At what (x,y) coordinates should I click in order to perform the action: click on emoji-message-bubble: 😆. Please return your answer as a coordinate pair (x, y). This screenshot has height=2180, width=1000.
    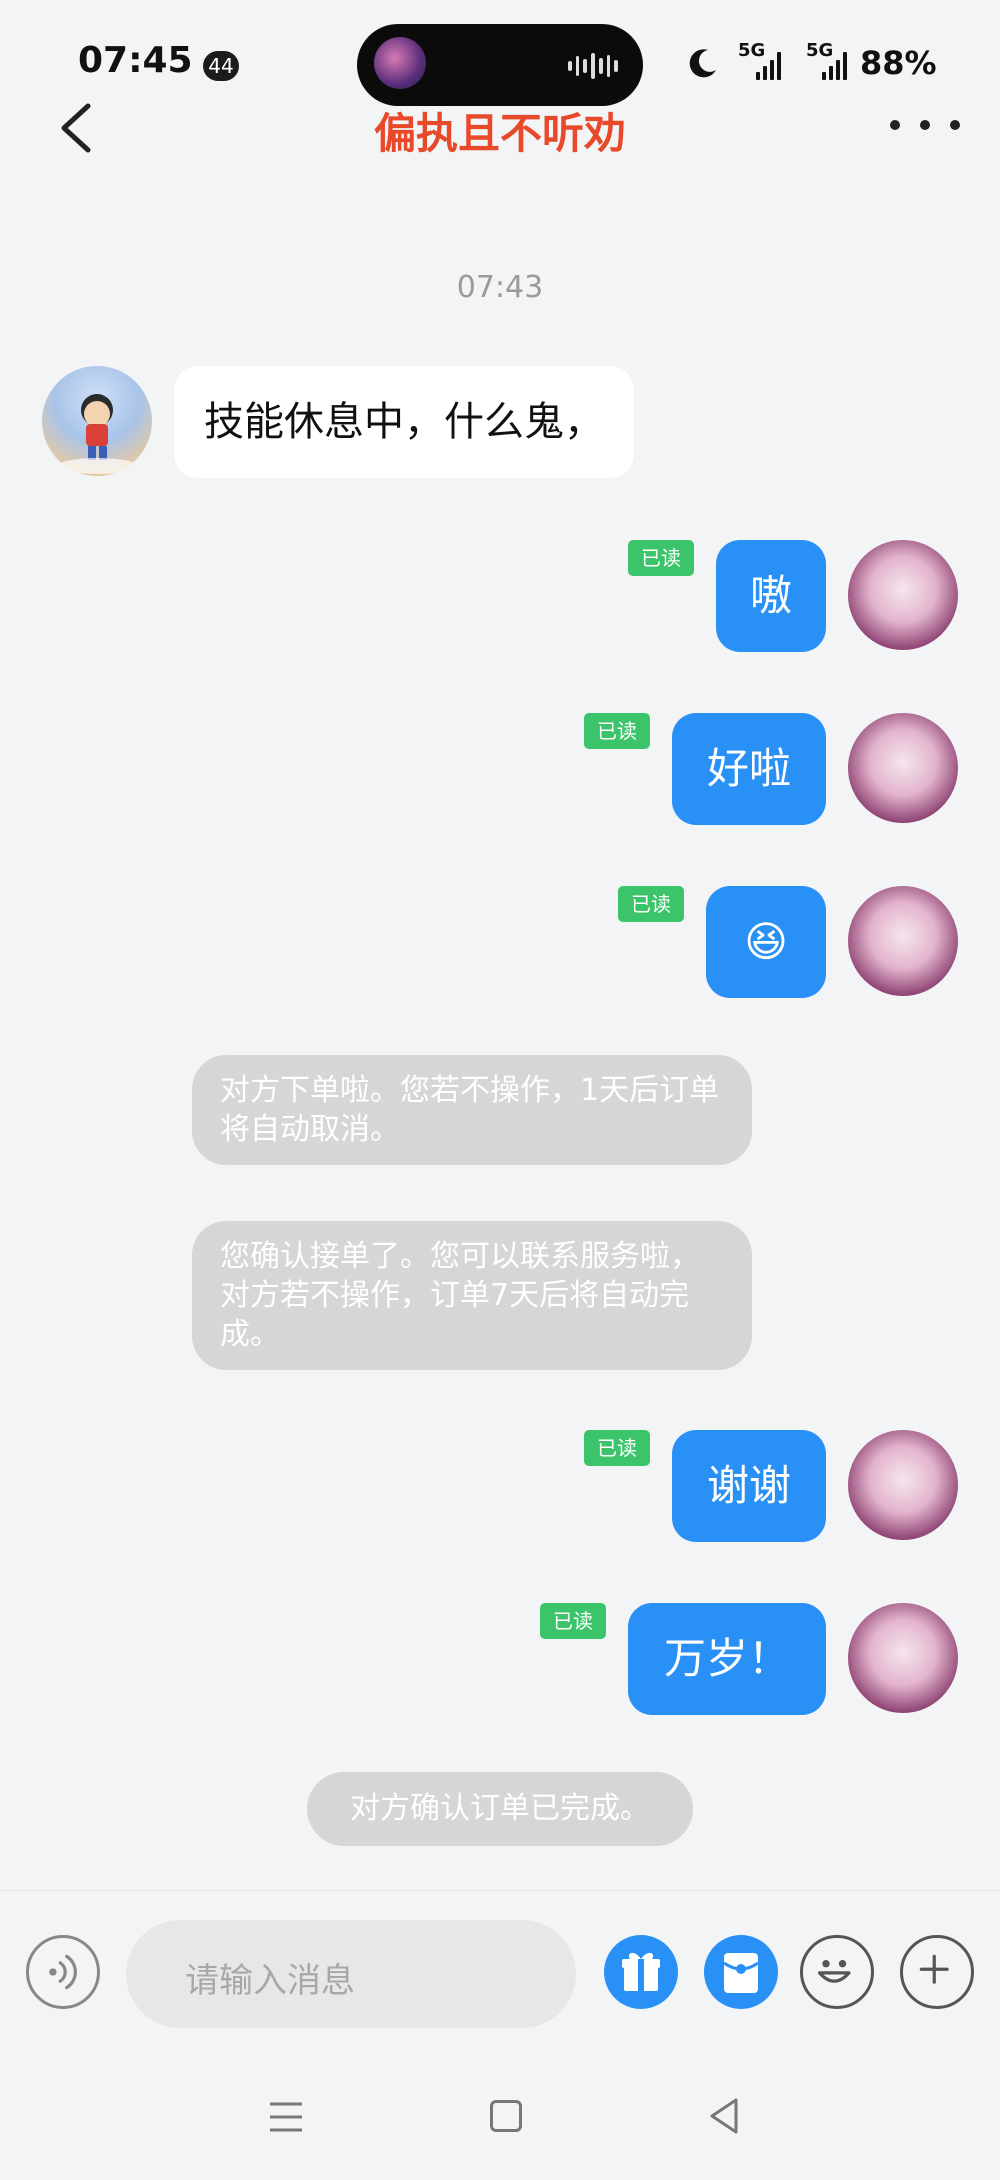
    Looking at the image, I should click on (766, 942).